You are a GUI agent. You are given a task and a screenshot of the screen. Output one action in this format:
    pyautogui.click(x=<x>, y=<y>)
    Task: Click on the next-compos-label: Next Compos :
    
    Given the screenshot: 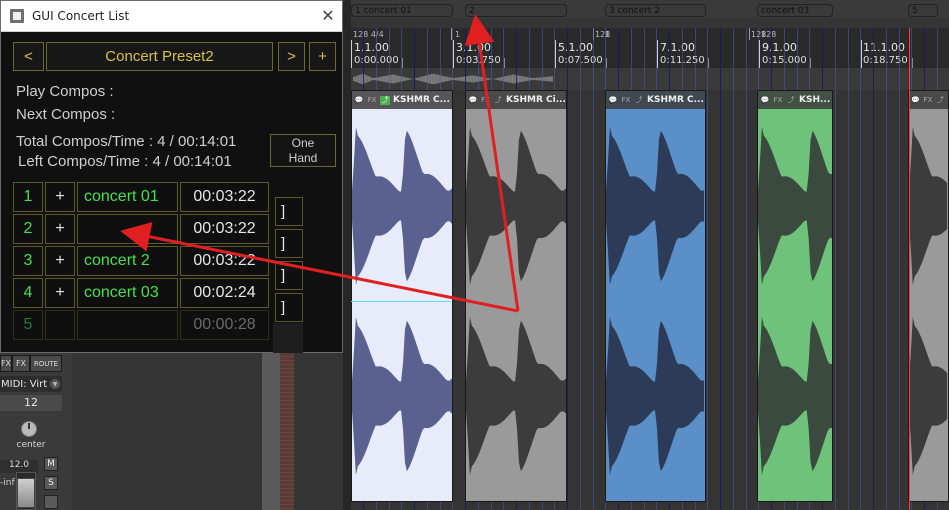 What is the action you would take?
    pyautogui.click(x=66, y=114)
    